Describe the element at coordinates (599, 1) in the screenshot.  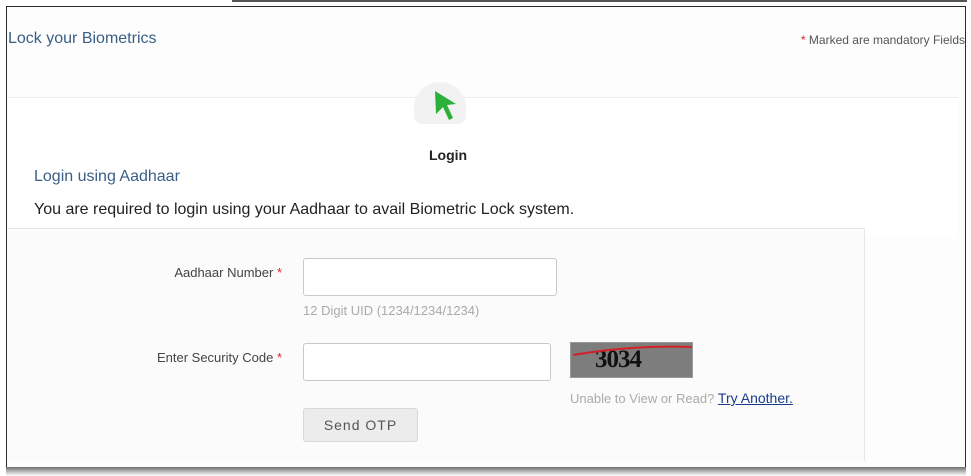
I see `top-divider` at that location.